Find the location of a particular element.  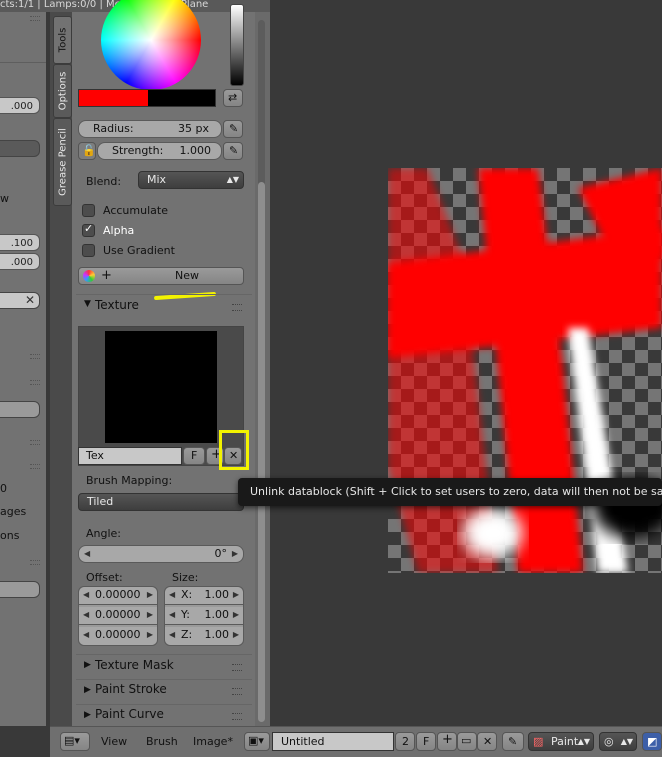

mode-dropdown: ▨ Paint ▲▼ is located at coordinates (561, 741).